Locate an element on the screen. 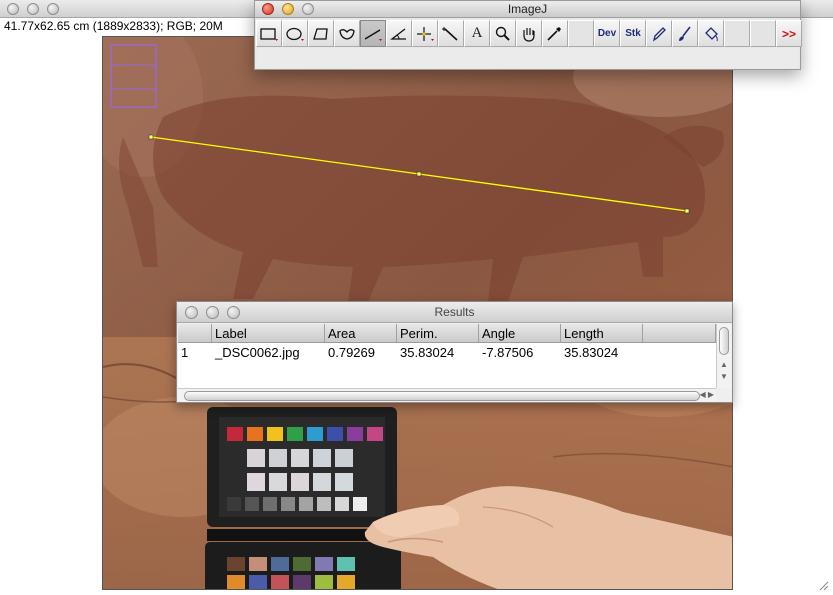 Image resolution: width=833 pixels, height=595 pixels. bucket-icon is located at coordinates (711, 33).